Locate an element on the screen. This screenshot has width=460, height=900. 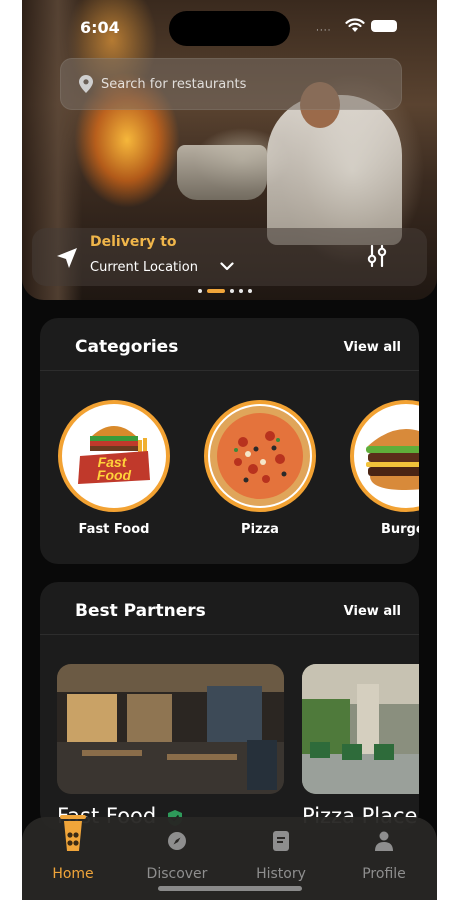
location-pin-icon is located at coordinates (86, 84).